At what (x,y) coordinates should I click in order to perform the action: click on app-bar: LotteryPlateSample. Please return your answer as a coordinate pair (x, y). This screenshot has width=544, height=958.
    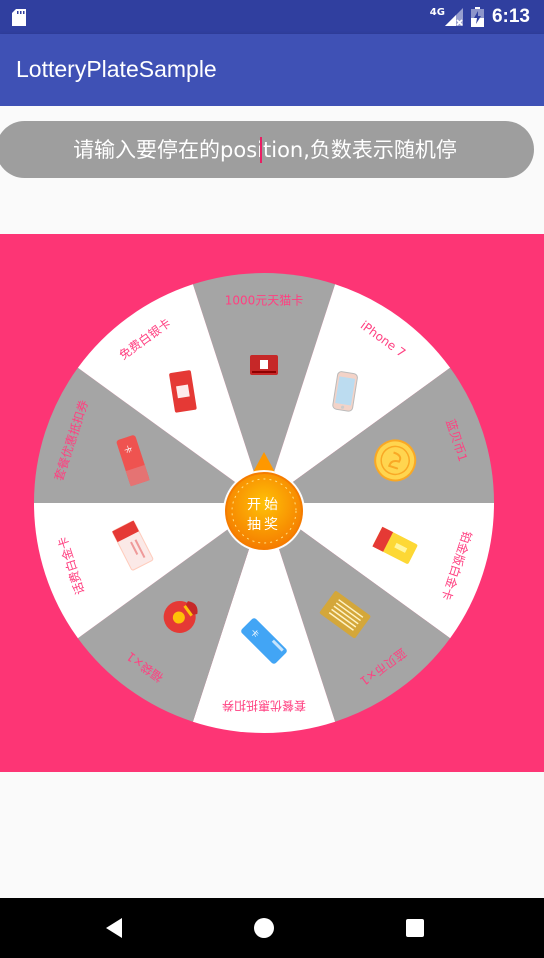
    Looking at the image, I should click on (272, 70).